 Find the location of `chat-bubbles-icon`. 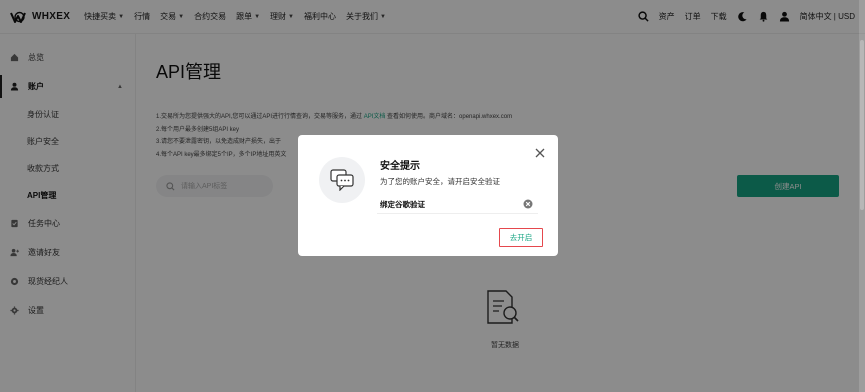

chat-bubbles-icon is located at coordinates (342, 180).